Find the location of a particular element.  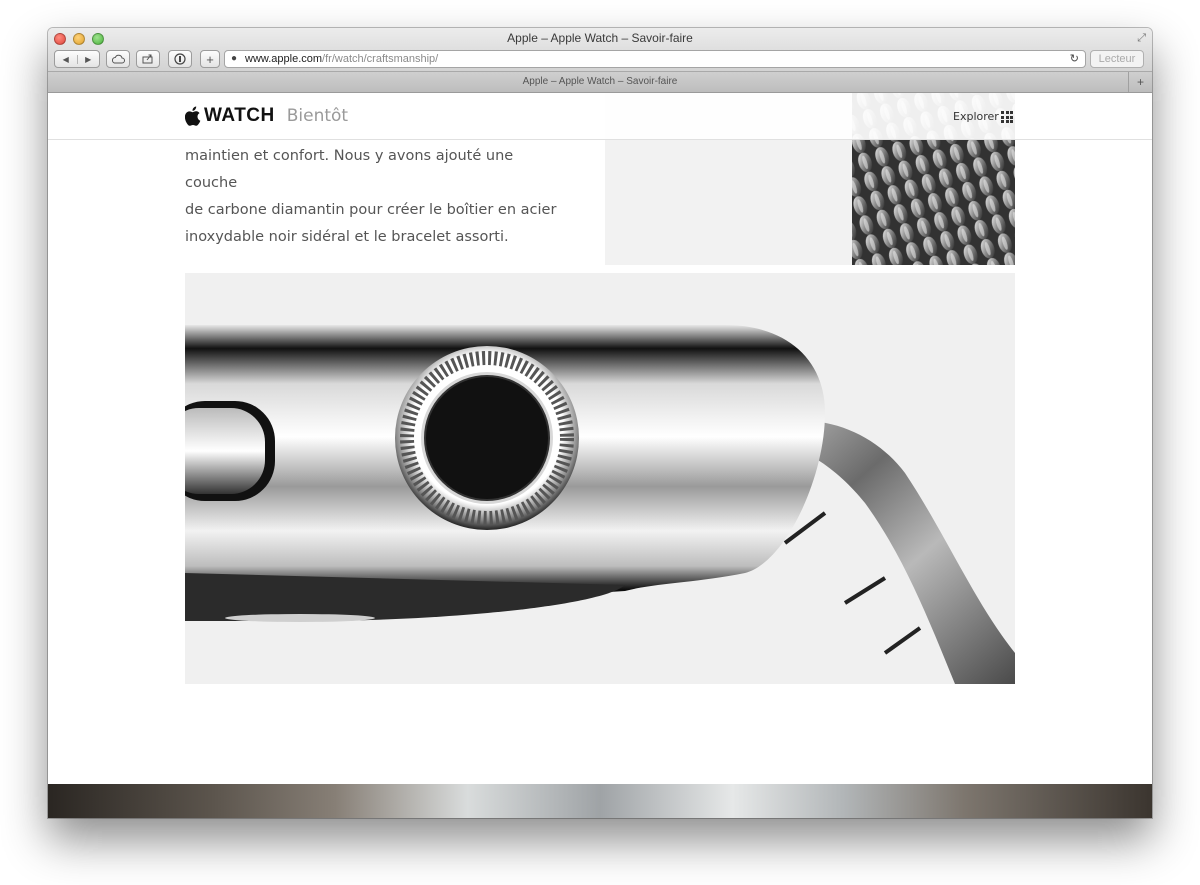

apple-watch-local-nav: WATCH Bientôt Explorer is located at coordinates (600, 116).